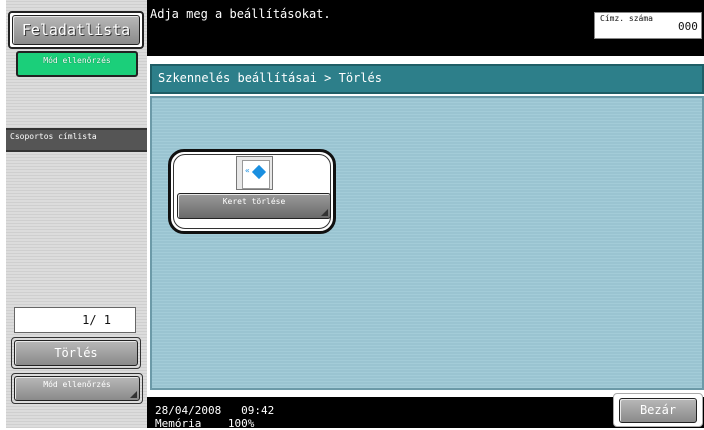 Image resolution: width=704 pixels, height=430 pixels. I want to click on delete-button: Törlés, so click(76, 353).